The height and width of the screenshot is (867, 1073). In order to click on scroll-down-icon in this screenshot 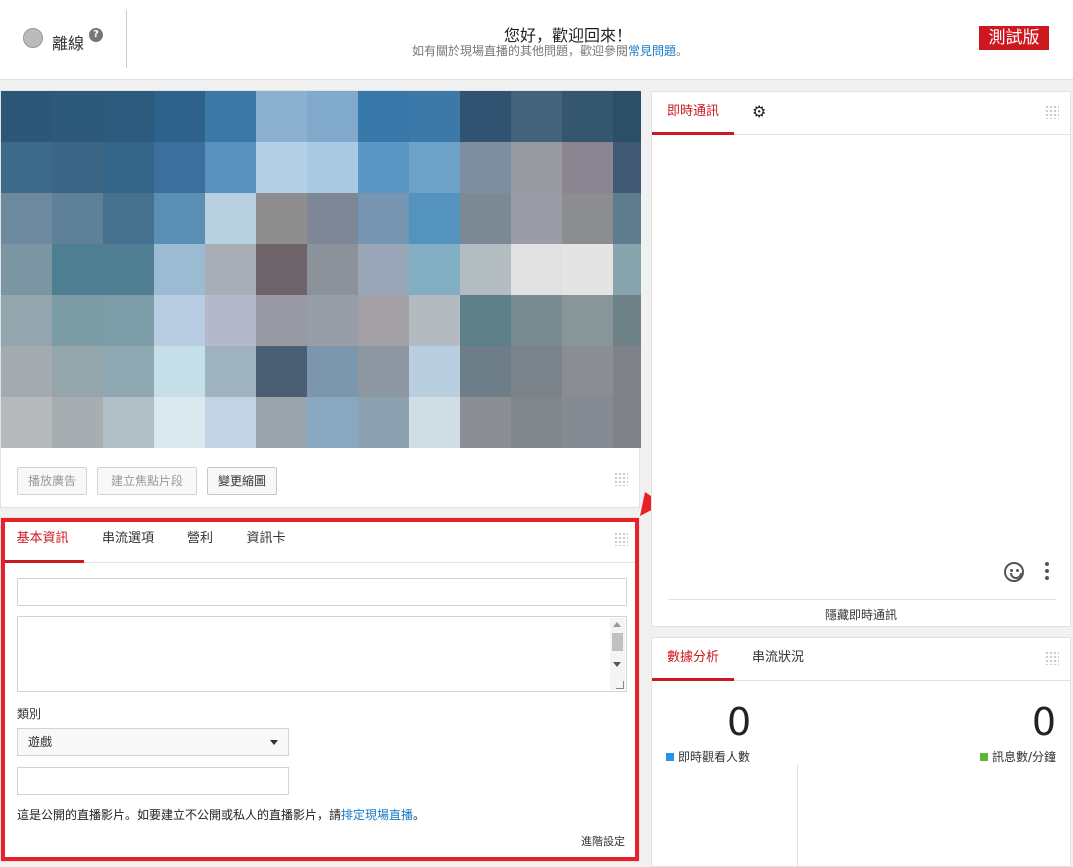, I will do `click(617, 664)`.